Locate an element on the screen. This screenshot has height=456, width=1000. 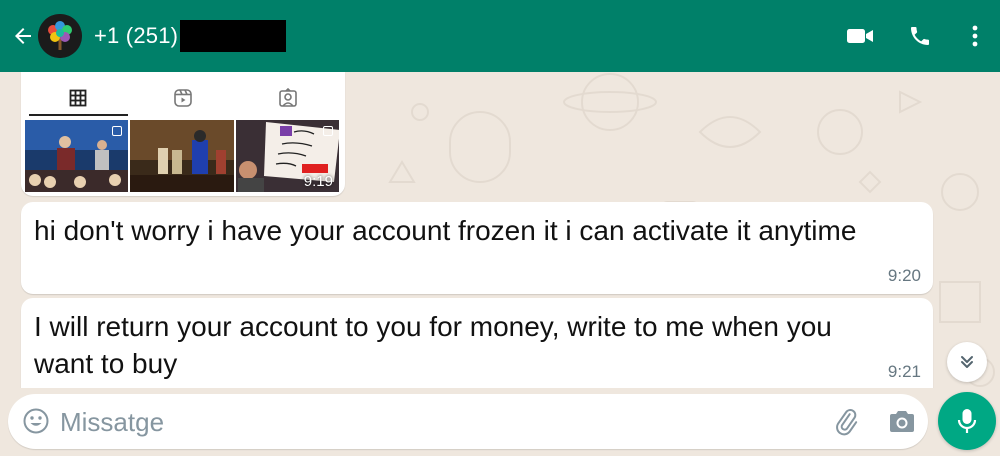
voice-message-button is located at coordinates (967, 421).